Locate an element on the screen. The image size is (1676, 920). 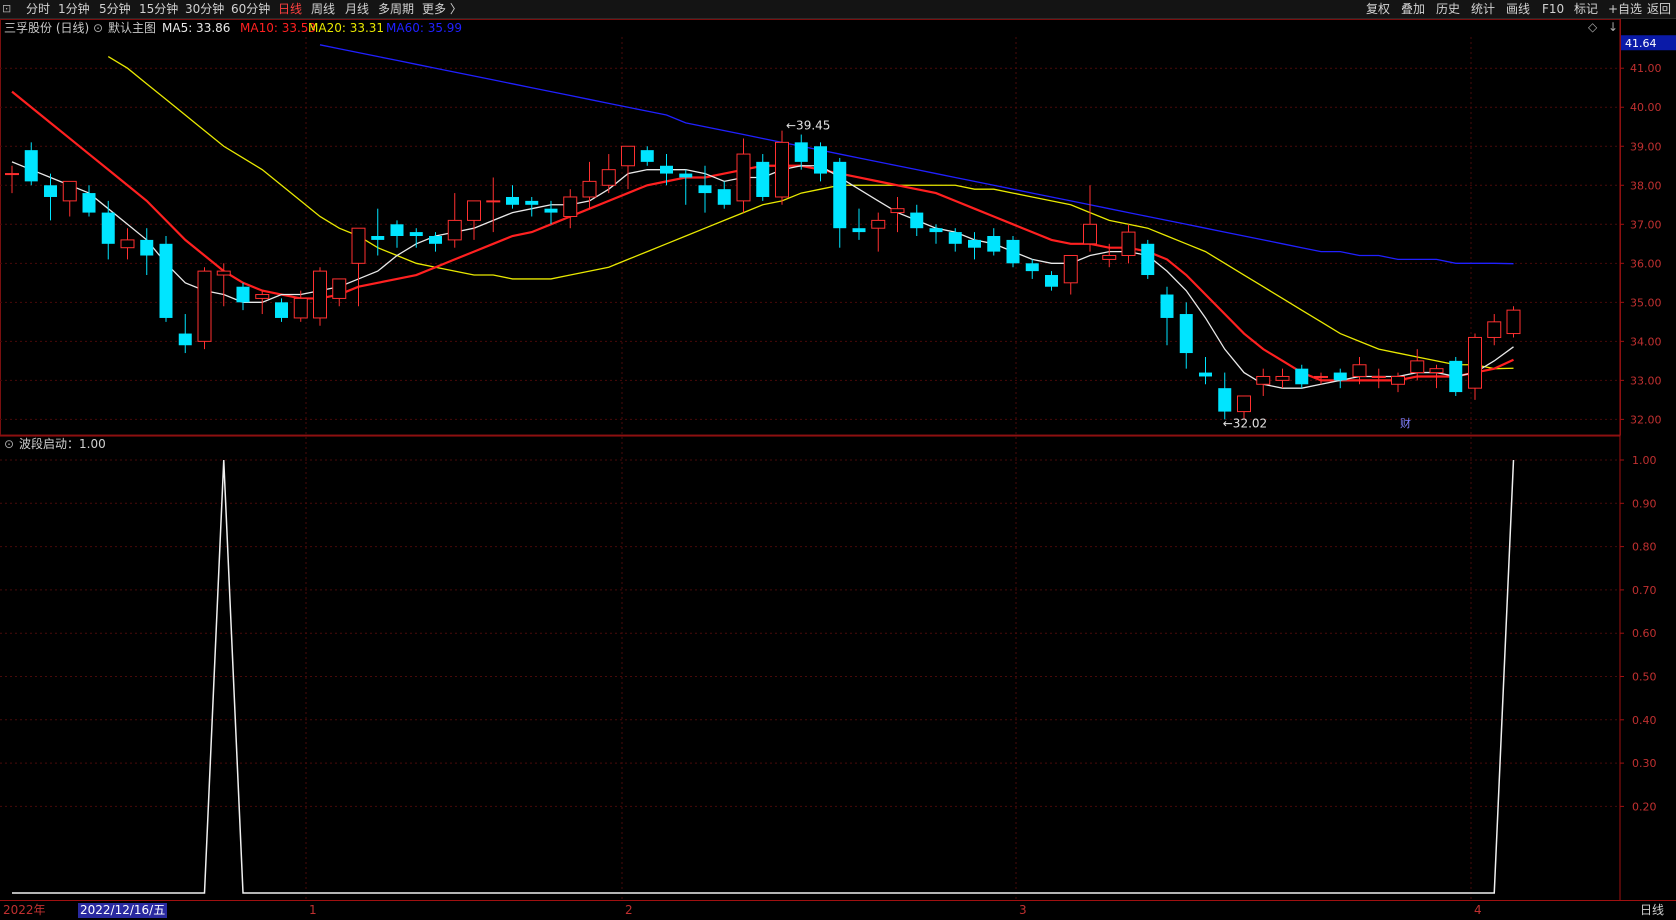
annotations: ←39.45 ←32.02 财 is located at coordinates (1098, 275).